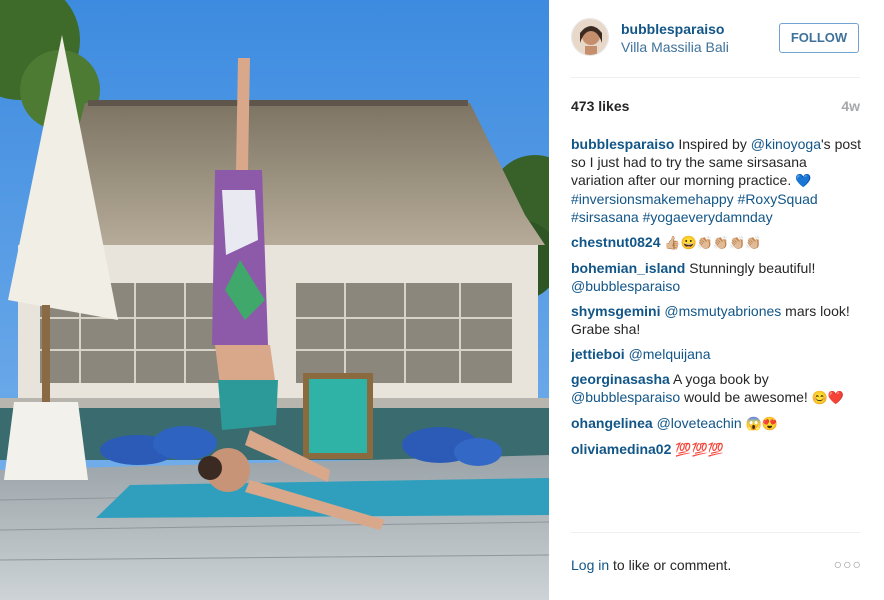 This screenshot has width=884, height=600. I want to click on comment-username: georginasasha, so click(620, 379).